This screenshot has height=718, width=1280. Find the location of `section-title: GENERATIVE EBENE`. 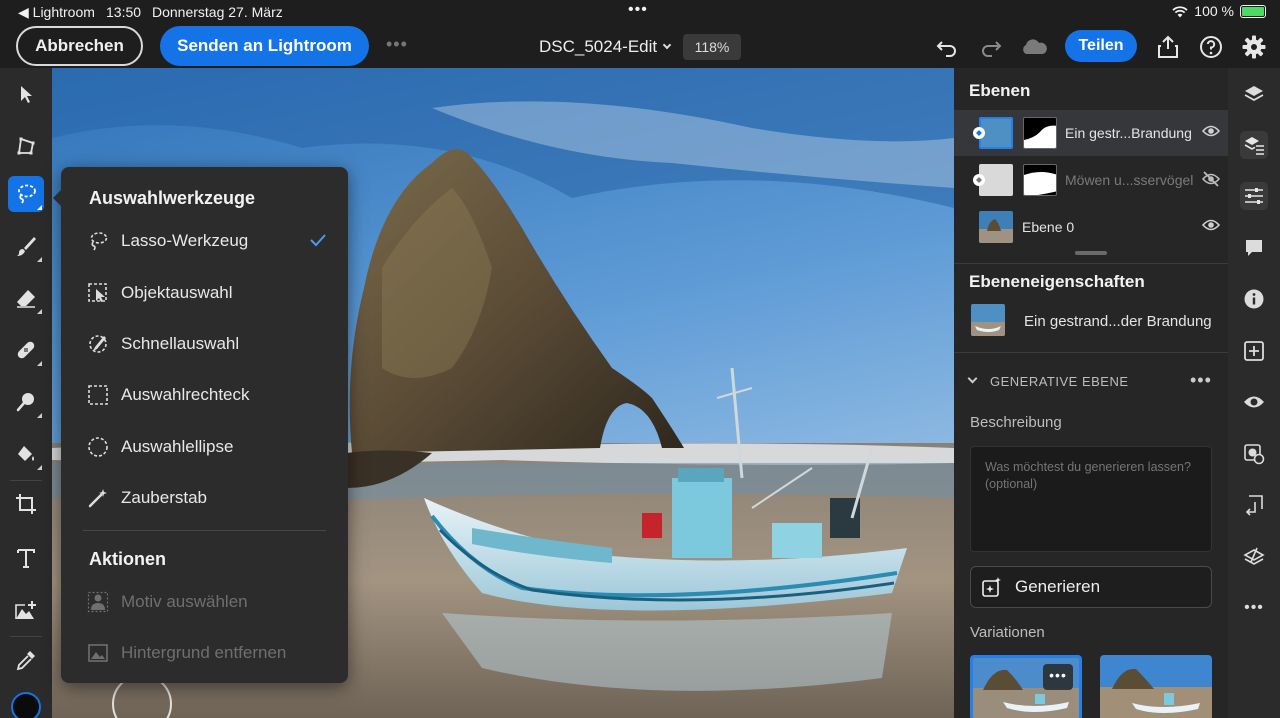

section-title: GENERATIVE EBENE is located at coordinates (1059, 381).